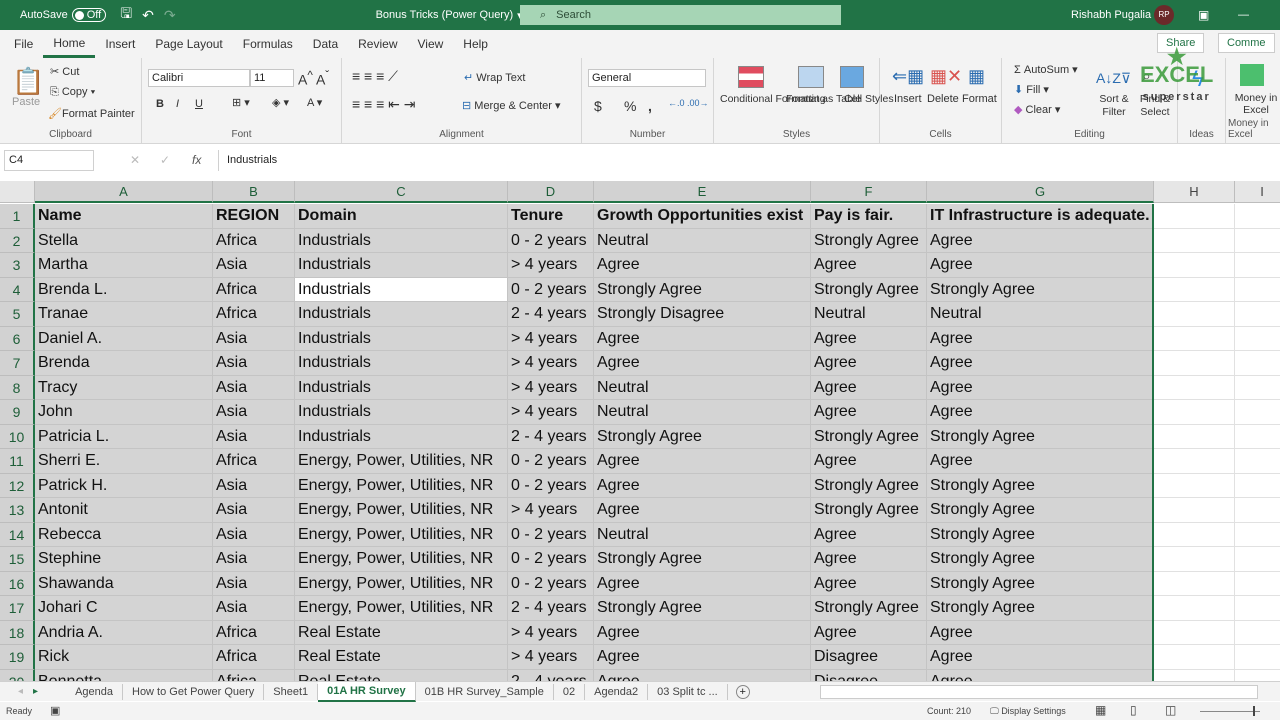 The height and width of the screenshot is (720, 1280). Describe the element at coordinates (17, 608) in the screenshot. I see `row-header: 17` at that location.